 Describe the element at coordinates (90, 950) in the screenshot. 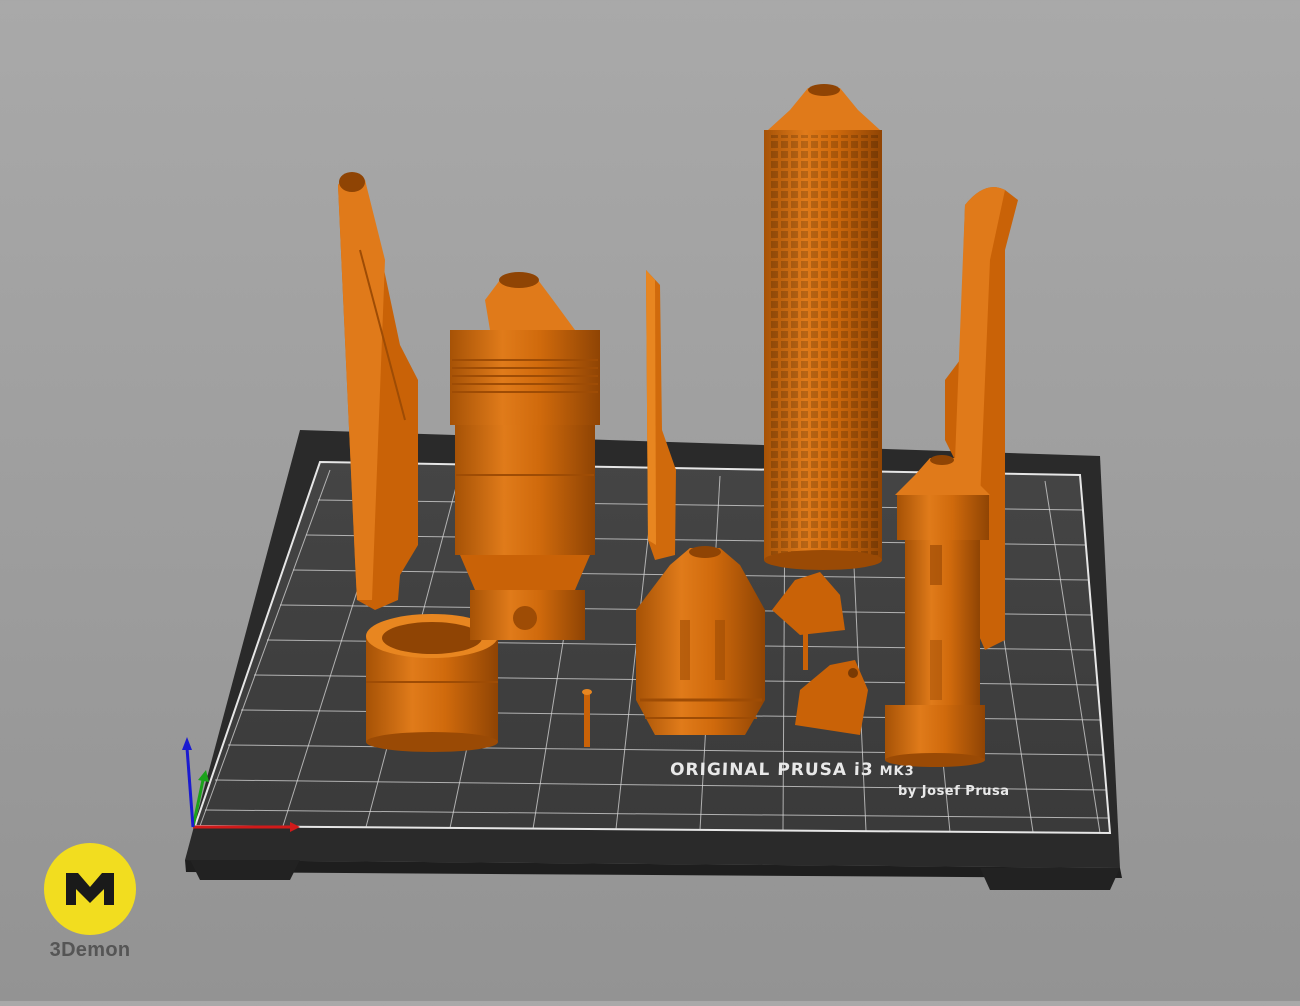

I see `logo-caption: 3Demon` at that location.